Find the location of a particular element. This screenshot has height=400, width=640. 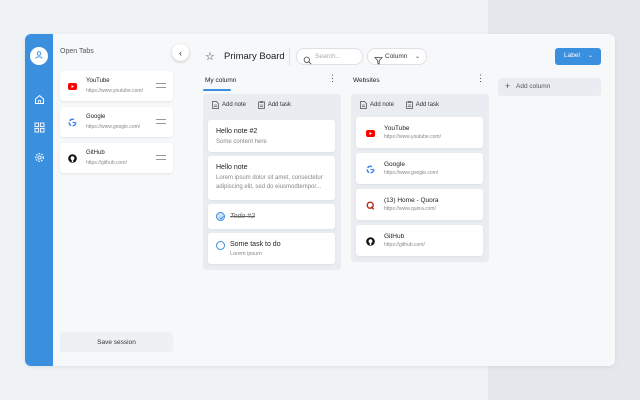

home-icon is located at coordinates (39, 101).